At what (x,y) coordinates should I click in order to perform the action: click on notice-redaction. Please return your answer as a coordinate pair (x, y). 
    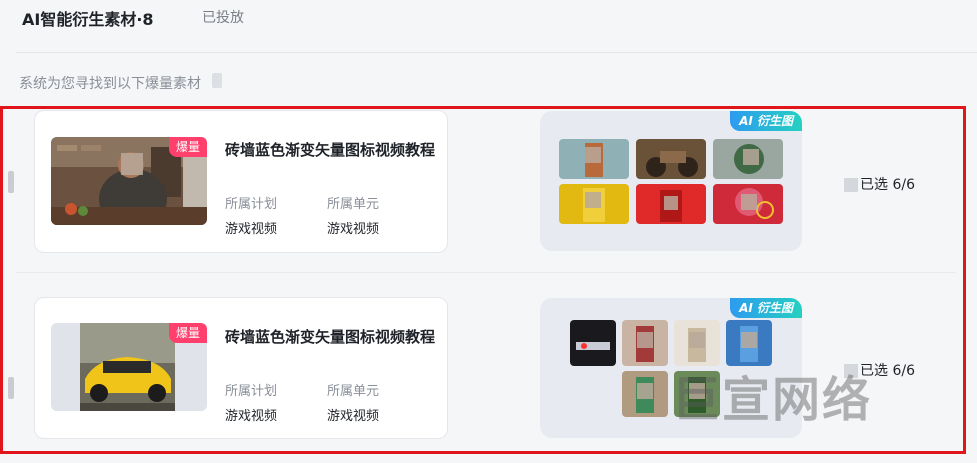
    Looking at the image, I should click on (217, 80).